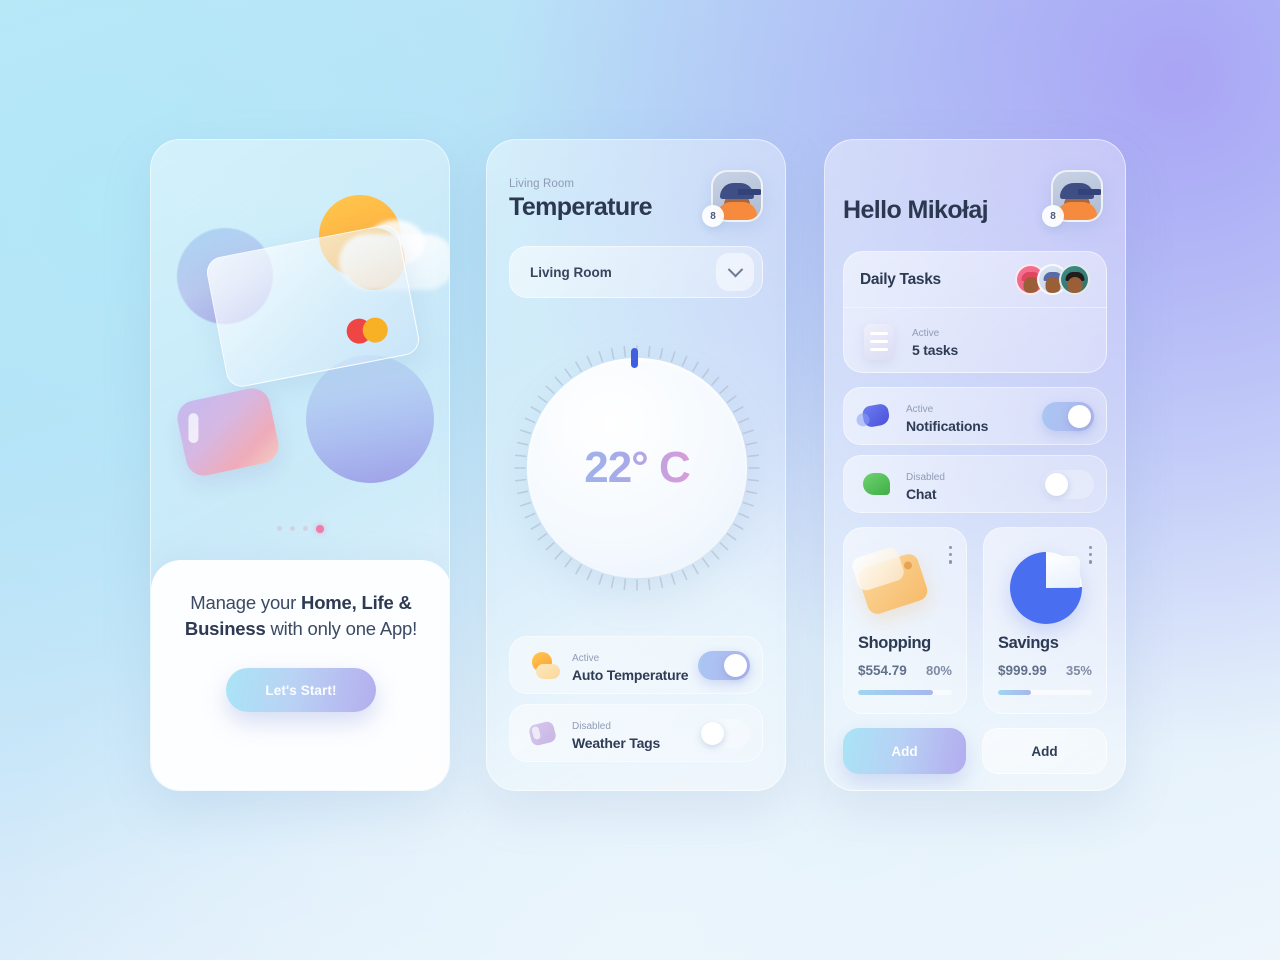 Image resolution: width=1280 pixels, height=960 pixels. What do you see at coordinates (904, 751) in the screenshot?
I see `add-shopping-button: Add` at bounding box center [904, 751].